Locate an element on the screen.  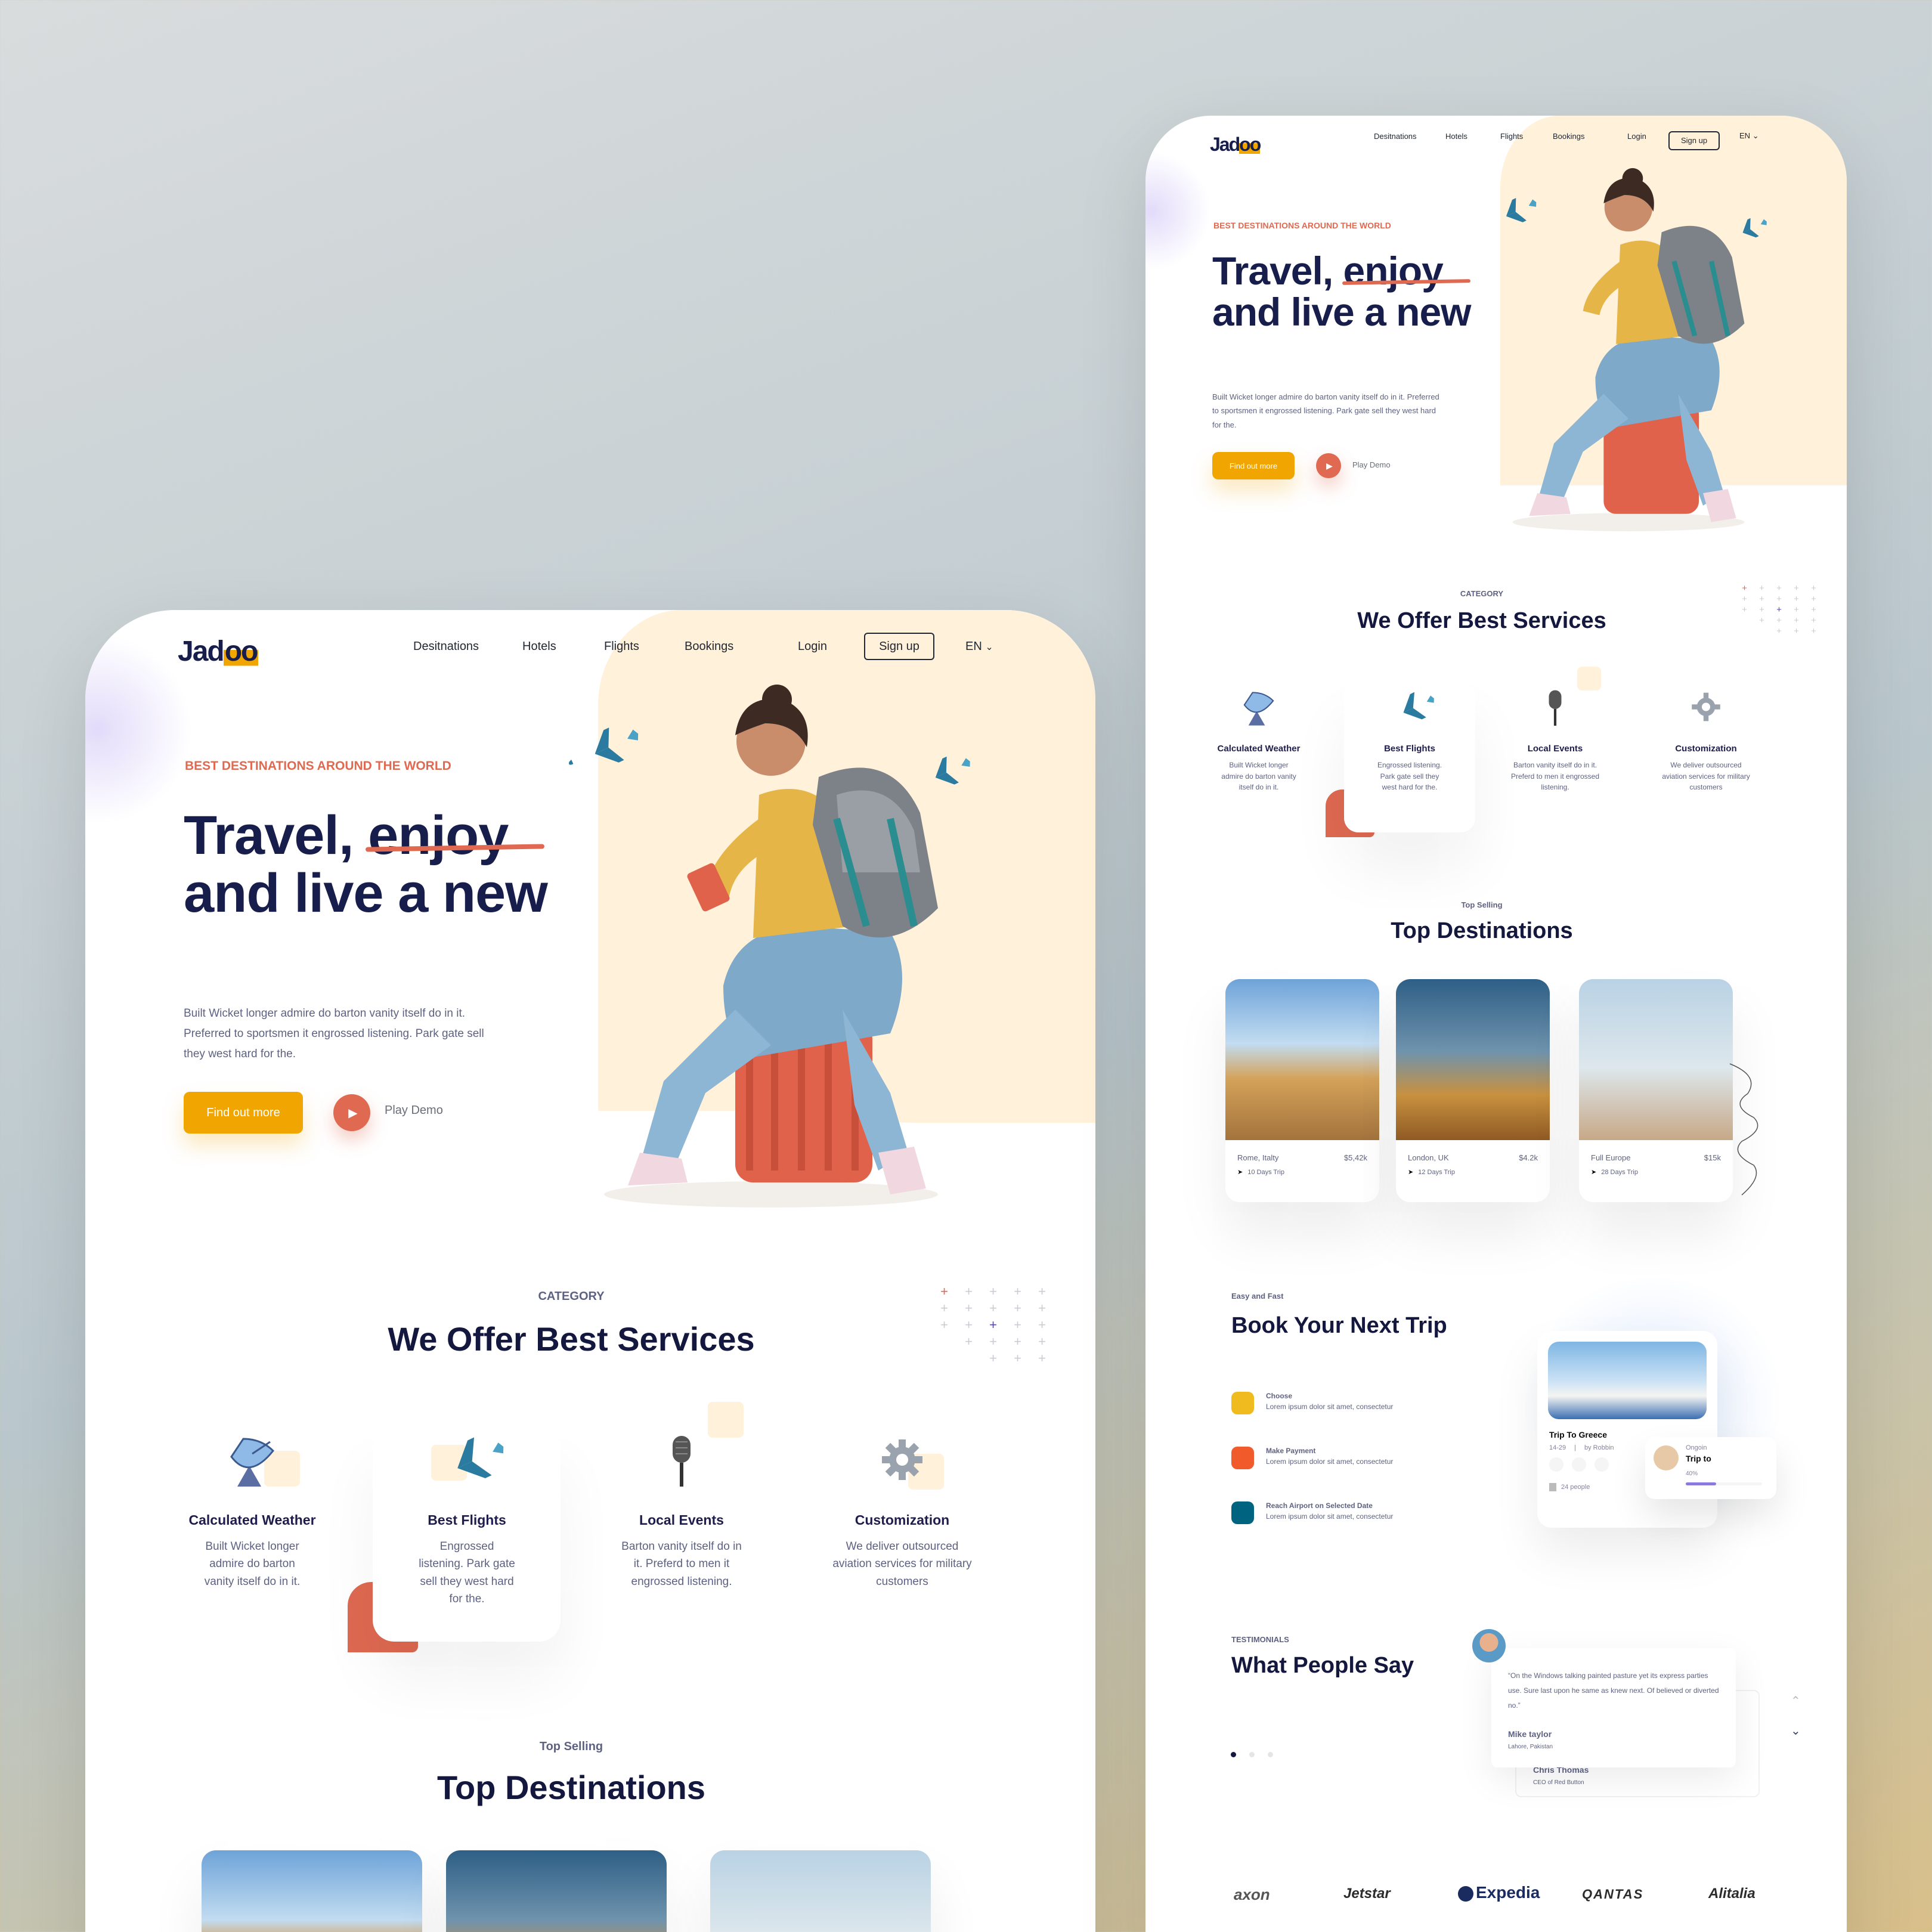
testimonials-title: What People Say is located at coordinates (1323, 1665).